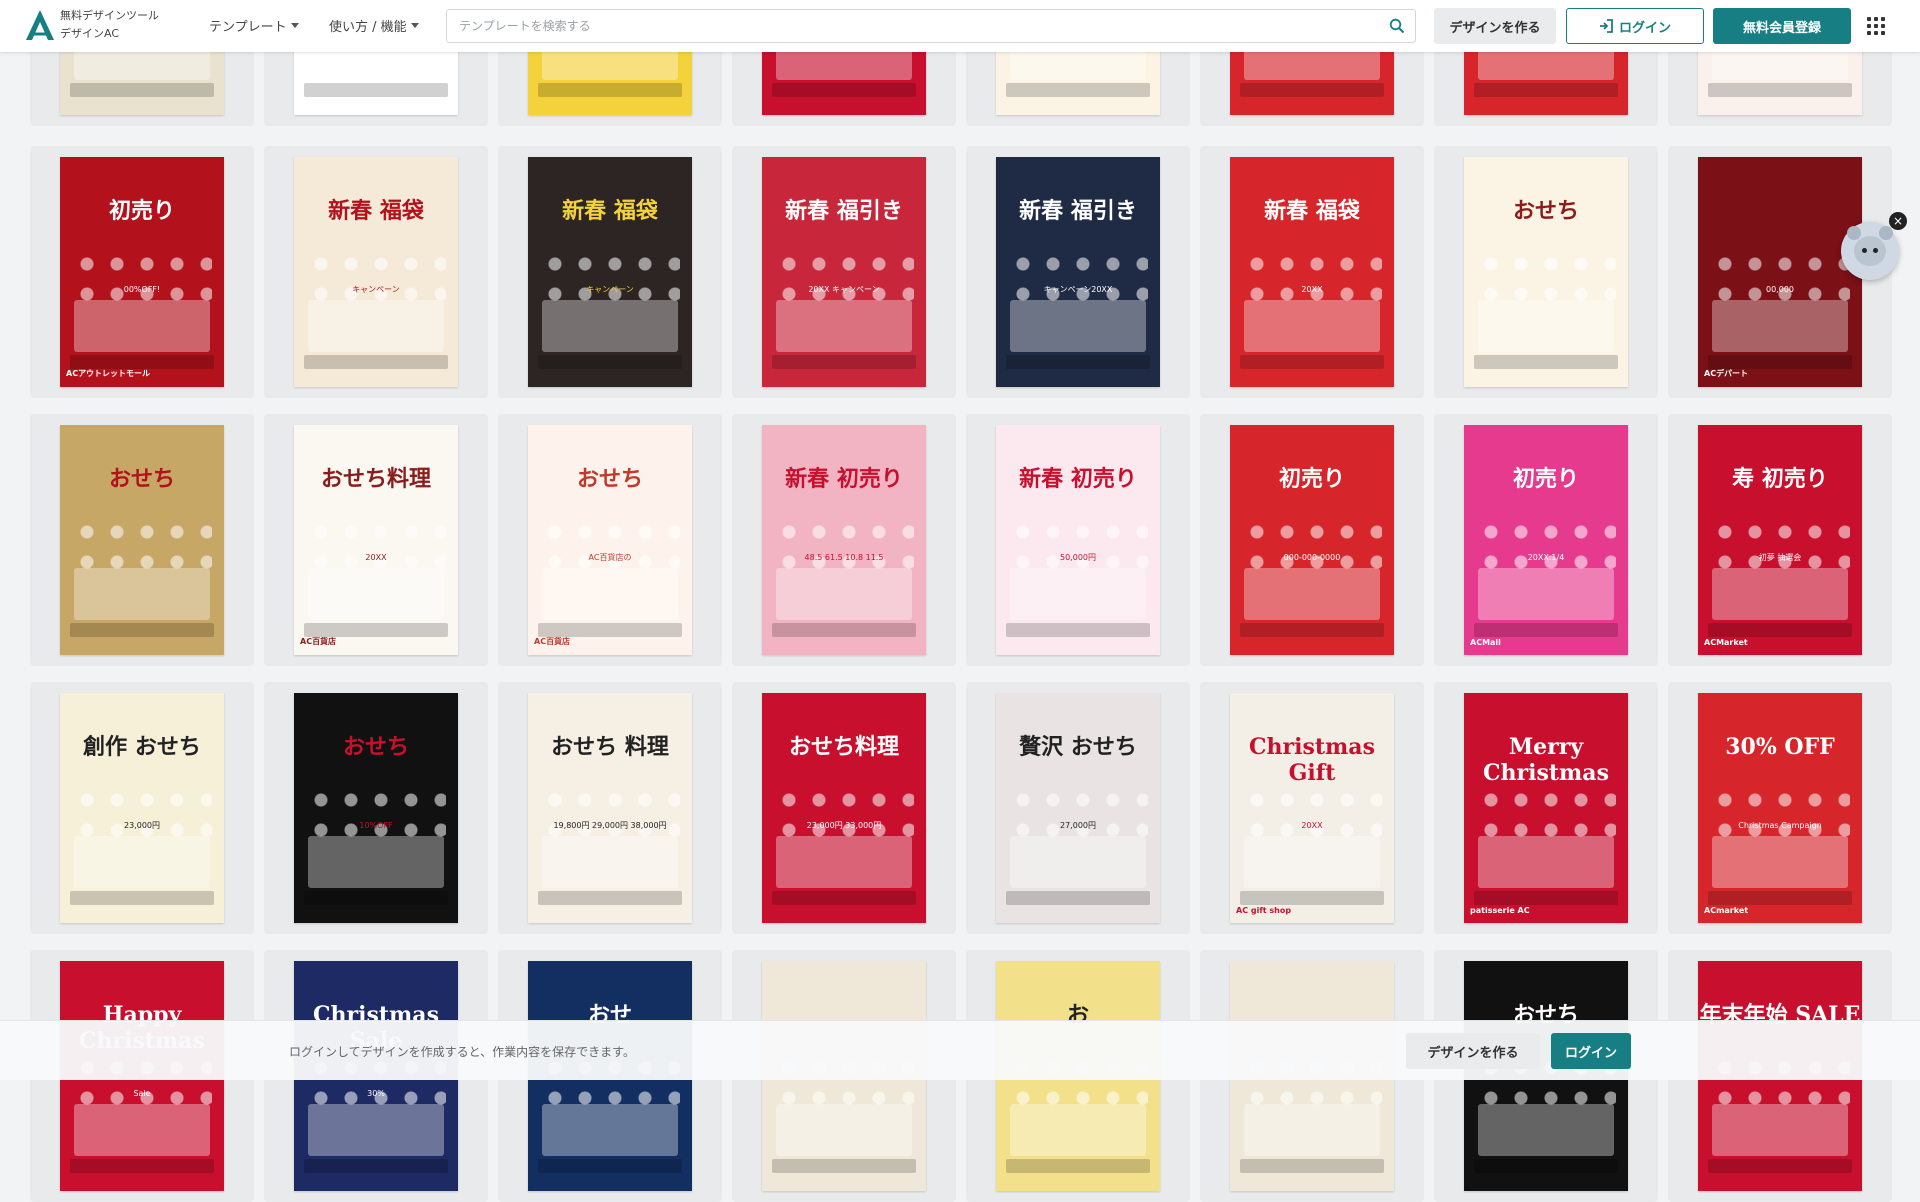 The height and width of the screenshot is (1202, 1920). What do you see at coordinates (141, 479) in the screenshot?
I see `template-title: おせち` at bounding box center [141, 479].